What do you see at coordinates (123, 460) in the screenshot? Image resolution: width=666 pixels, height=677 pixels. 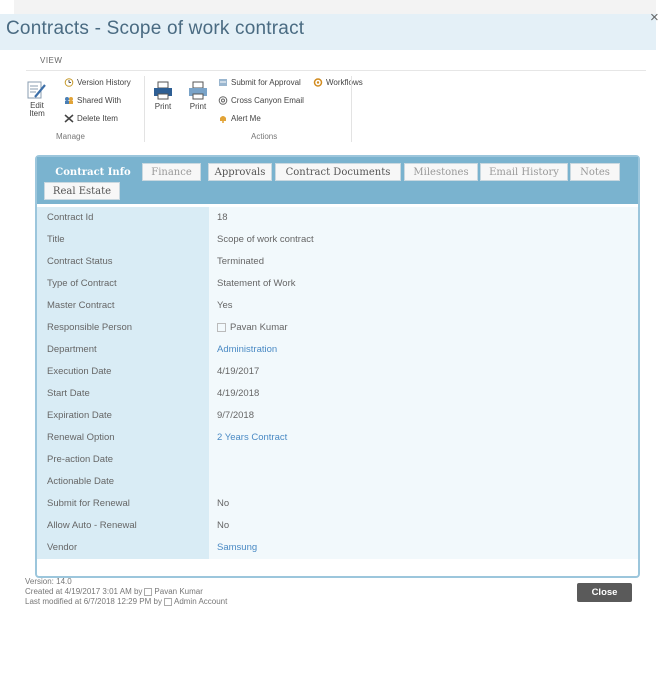 I see `field-label: Pre-action Date` at bounding box center [123, 460].